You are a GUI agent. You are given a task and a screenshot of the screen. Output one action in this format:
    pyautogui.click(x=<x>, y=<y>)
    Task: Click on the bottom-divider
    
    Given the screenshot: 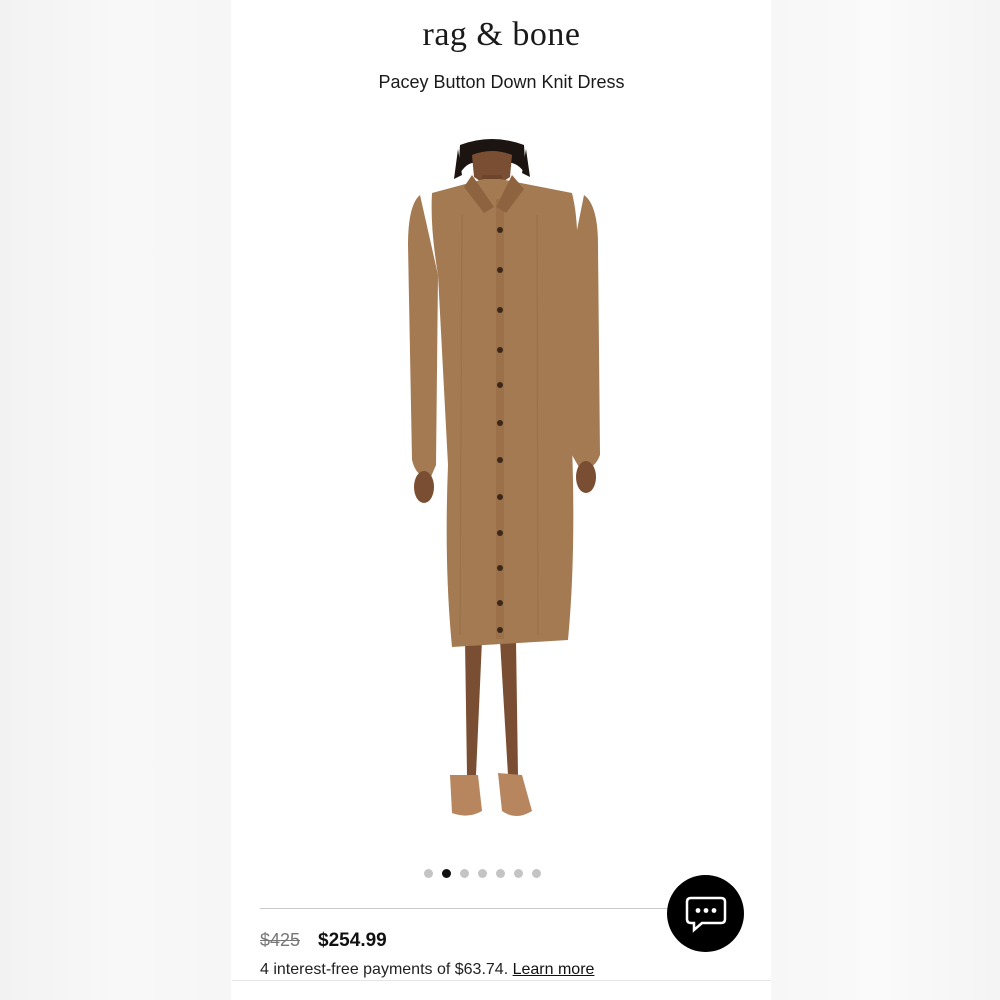 What is the action you would take?
    pyautogui.click(x=501, y=980)
    